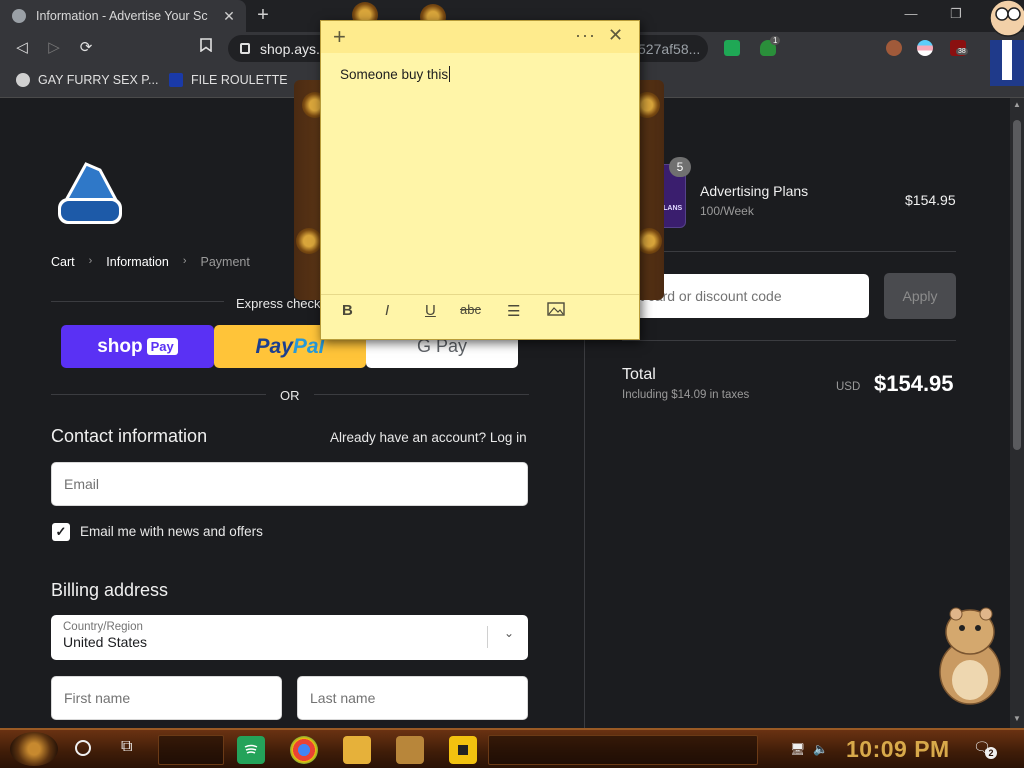 The image size is (1024, 768). What do you see at coordinates (914, 383) in the screenshot?
I see `total-amount: $154.95` at bounding box center [914, 383].